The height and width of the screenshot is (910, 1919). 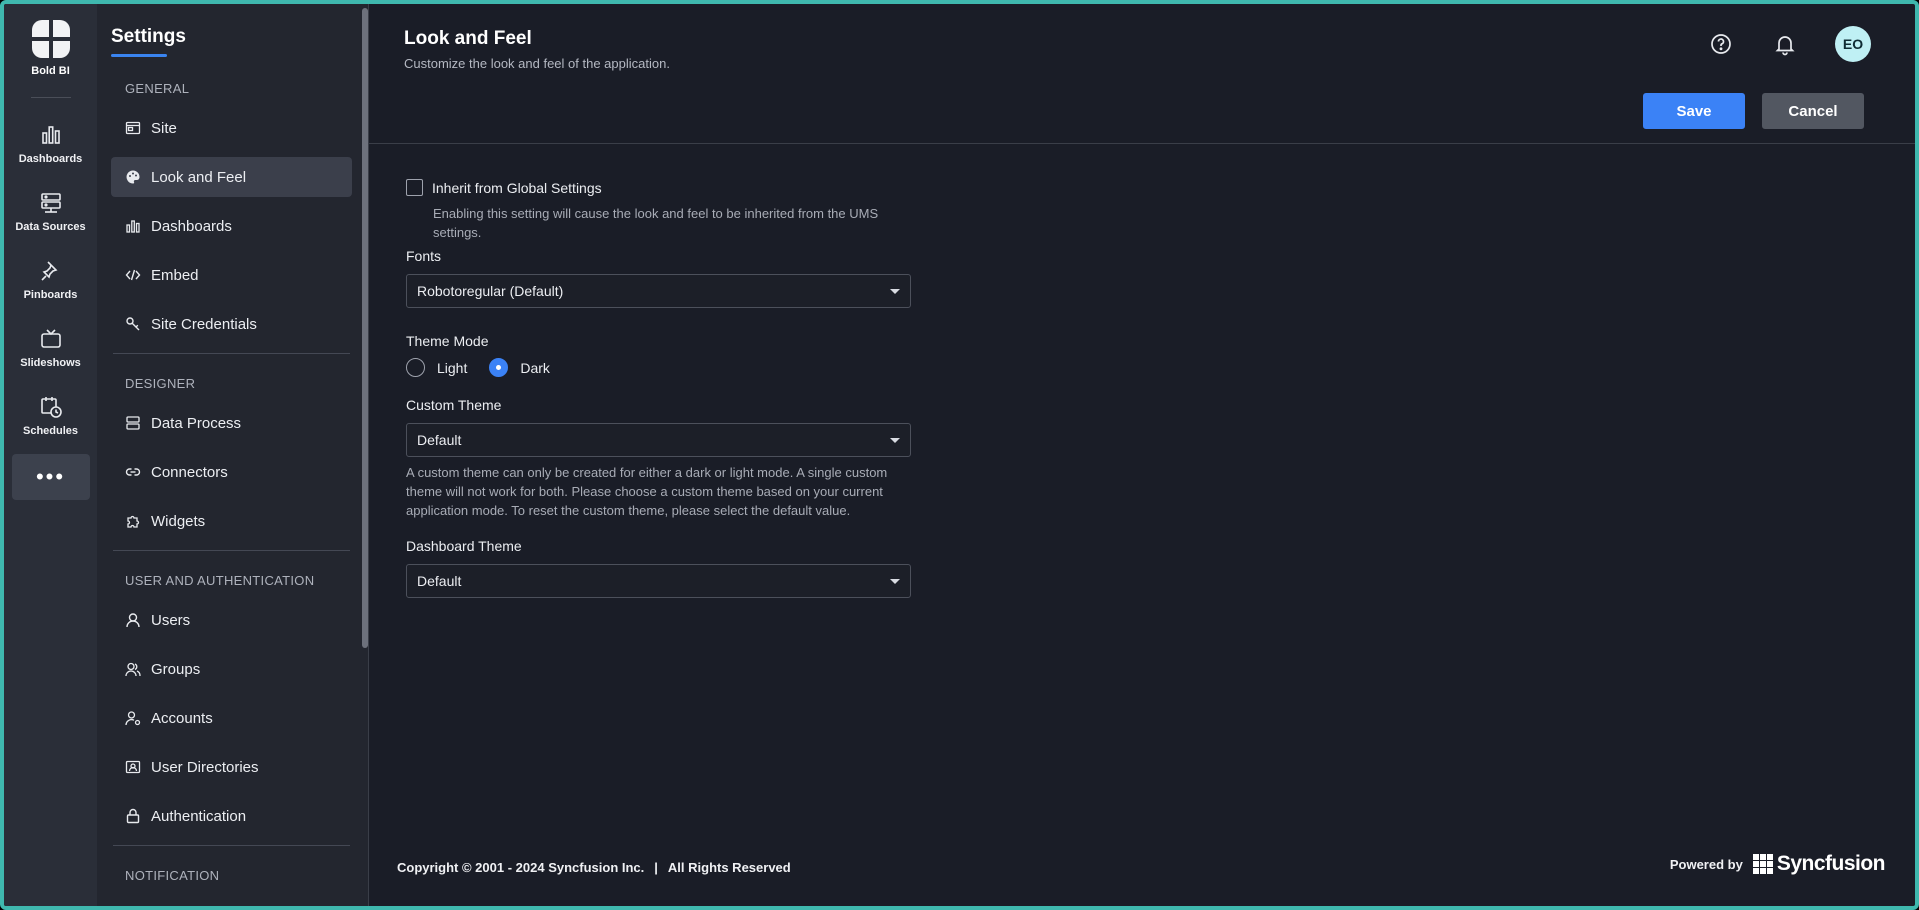 What do you see at coordinates (220, 580) in the screenshot?
I see `group-label-user-auth: USER AND AUTHENTICATION` at bounding box center [220, 580].